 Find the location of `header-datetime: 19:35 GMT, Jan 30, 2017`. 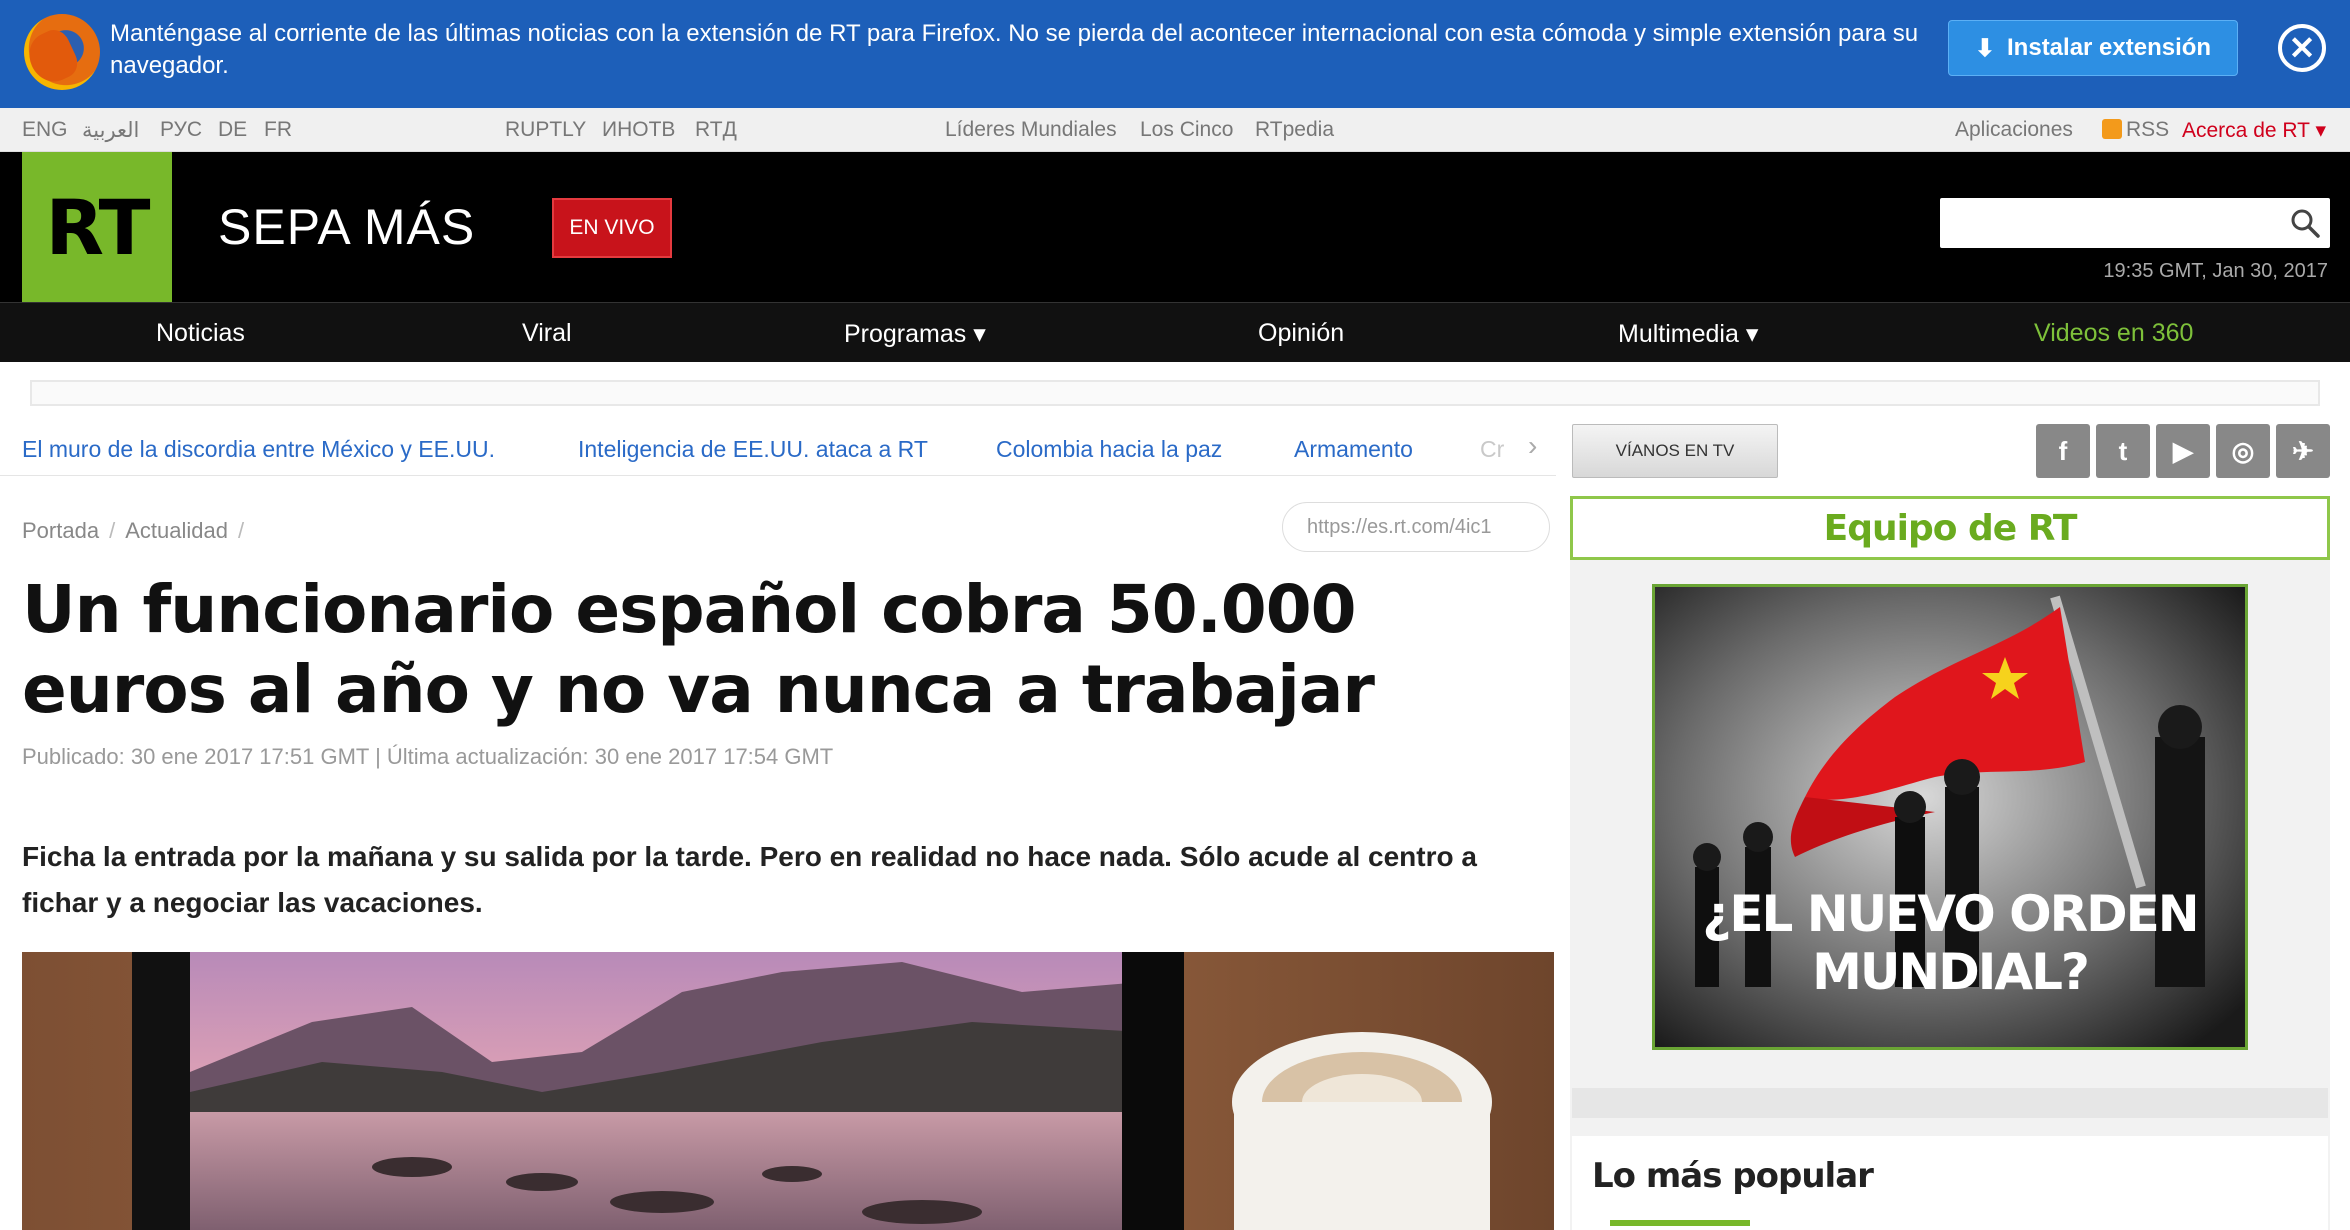

header-datetime: 19:35 GMT, Jan 30, 2017 is located at coordinates (2215, 271).